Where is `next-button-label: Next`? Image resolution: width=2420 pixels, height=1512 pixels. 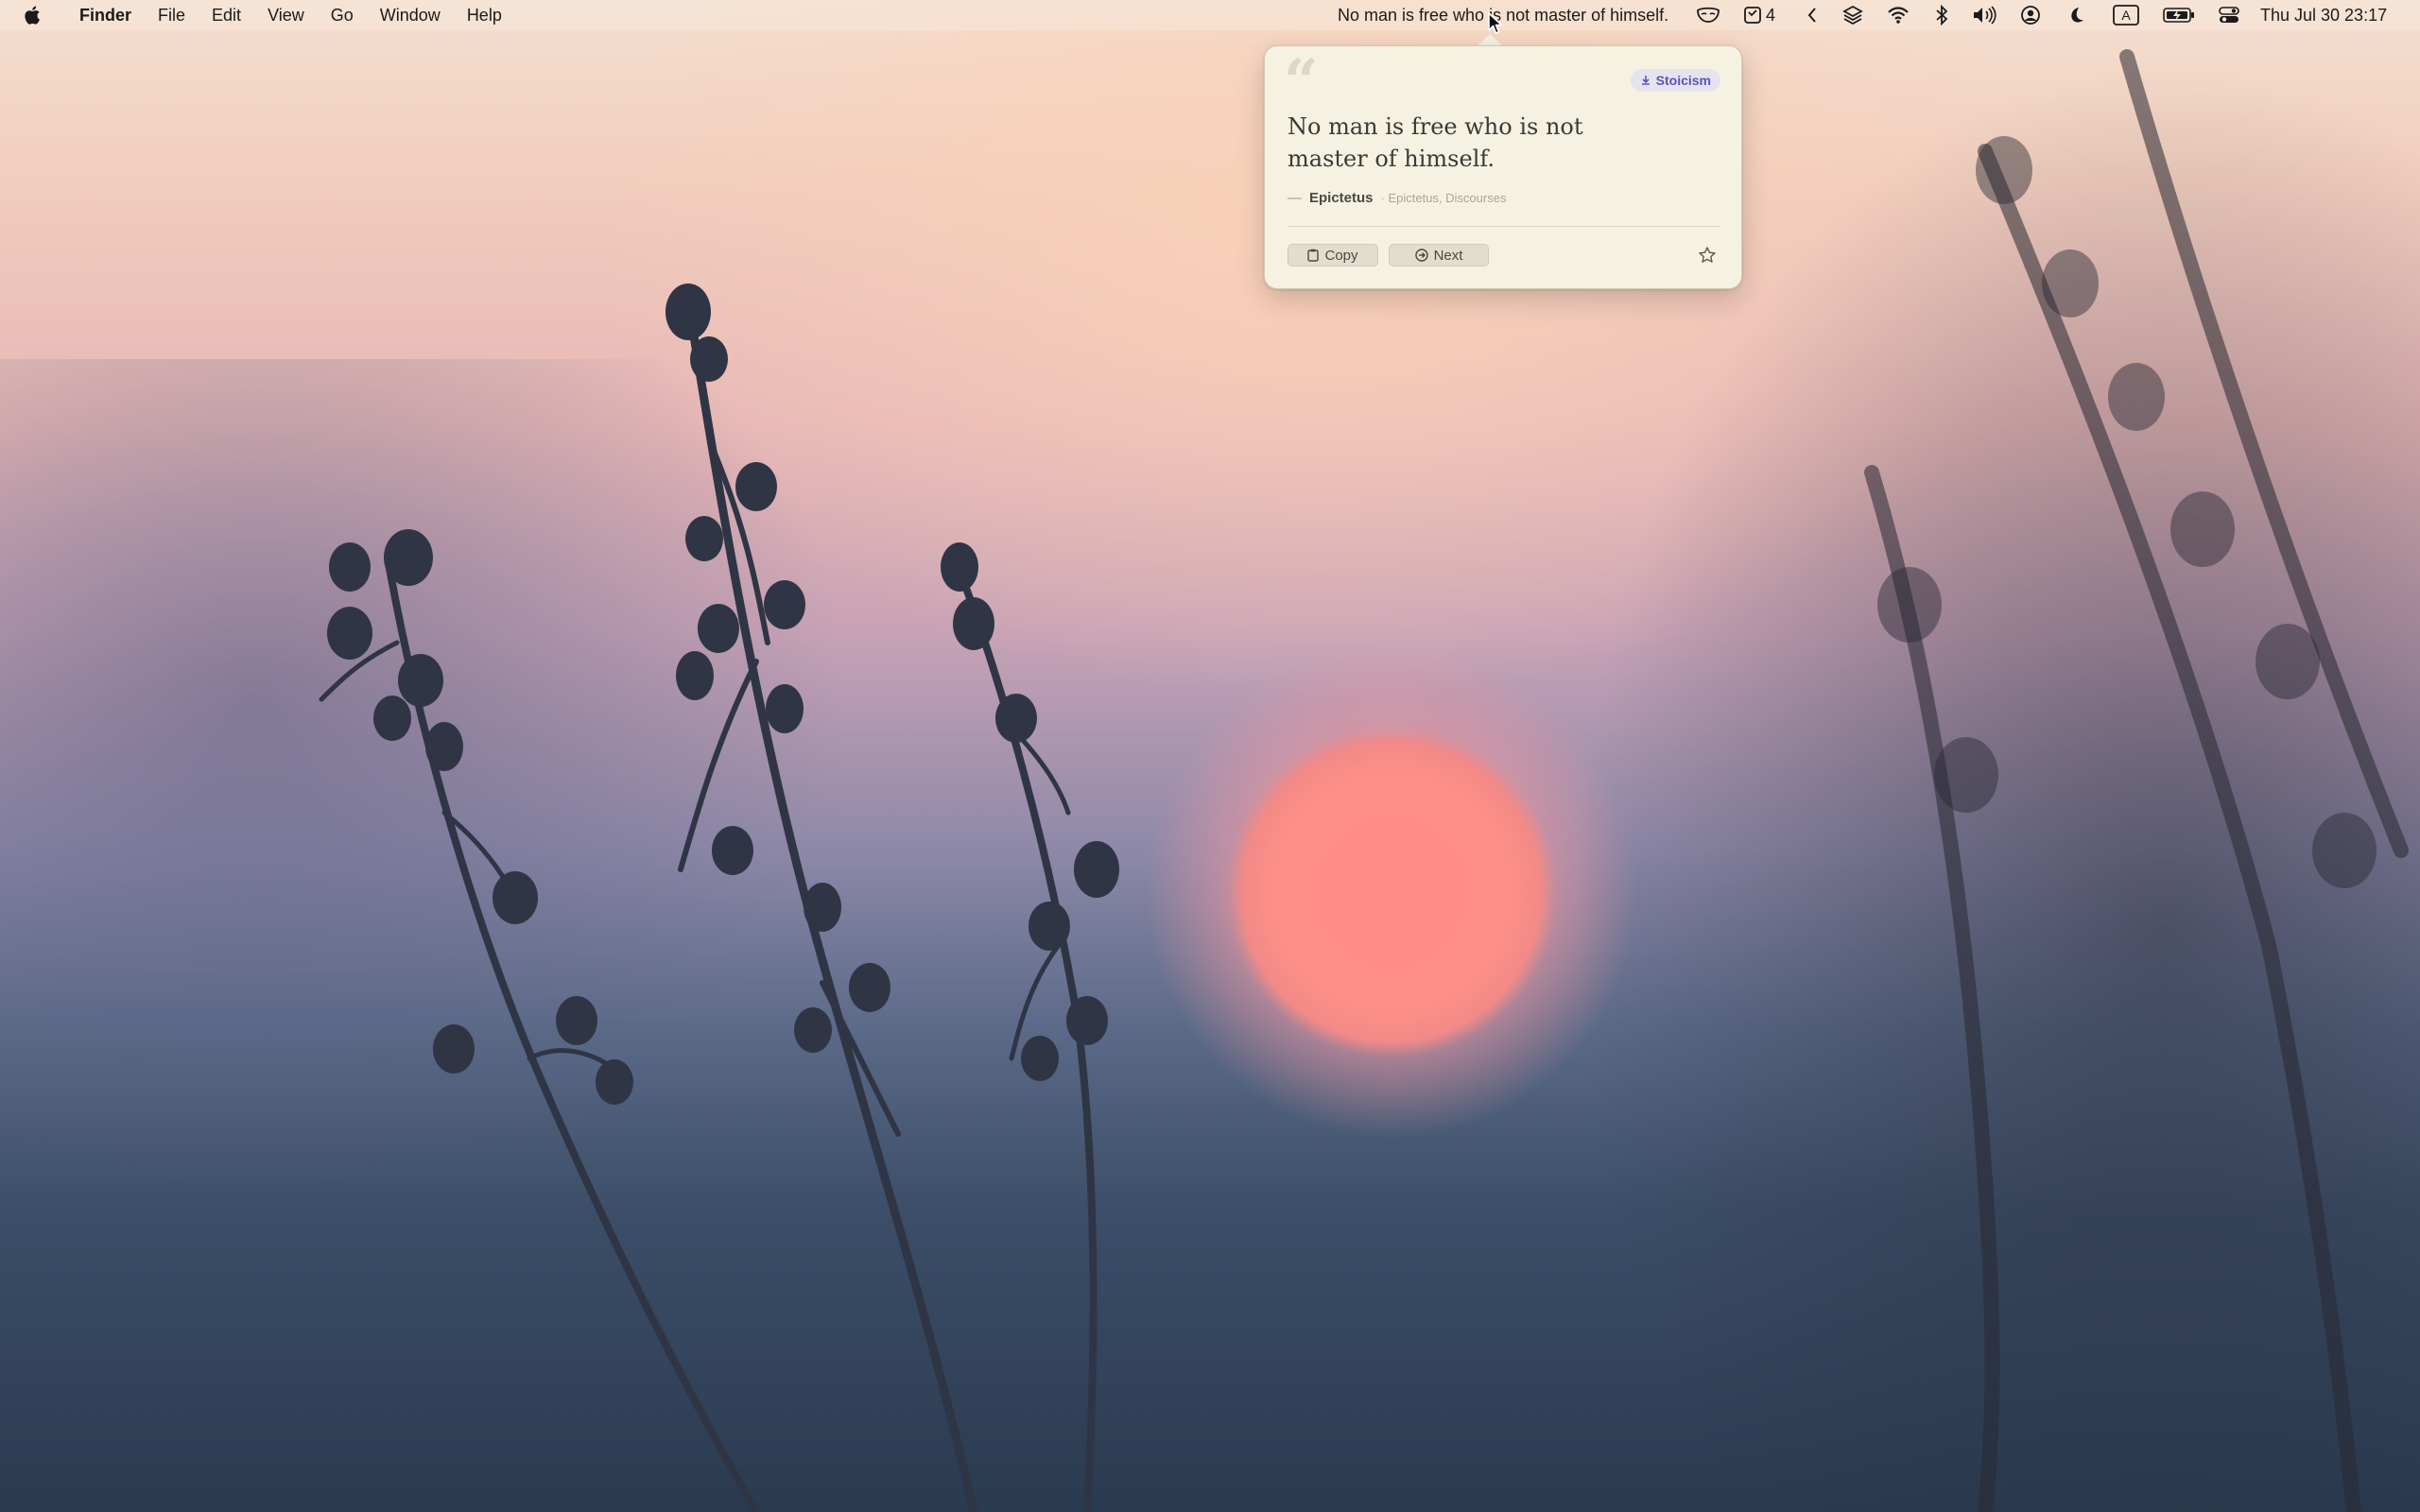 next-button-label: Next is located at coordinates (1448, 255).